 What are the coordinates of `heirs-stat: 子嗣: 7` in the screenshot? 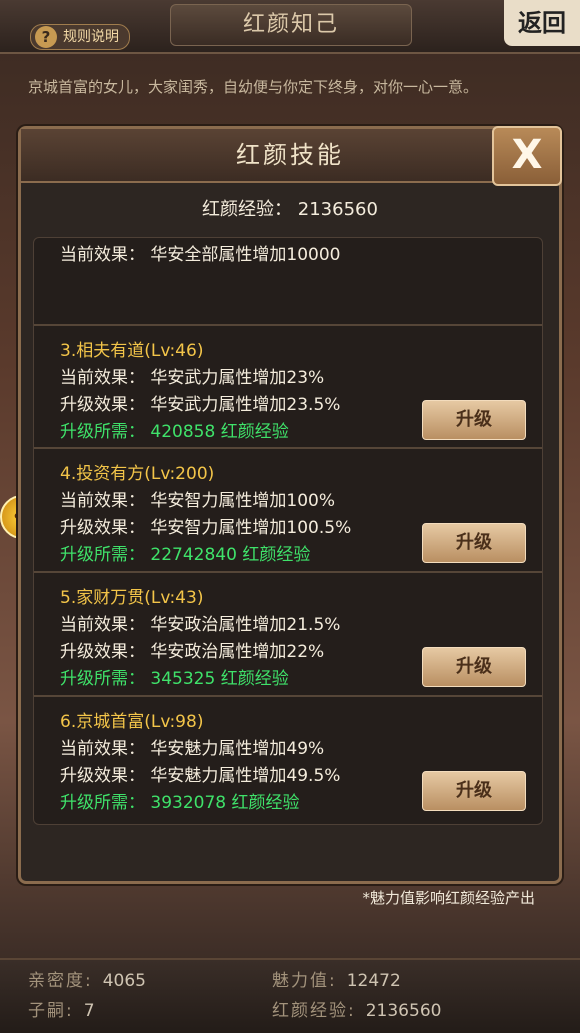 It's located at (61, 1011).